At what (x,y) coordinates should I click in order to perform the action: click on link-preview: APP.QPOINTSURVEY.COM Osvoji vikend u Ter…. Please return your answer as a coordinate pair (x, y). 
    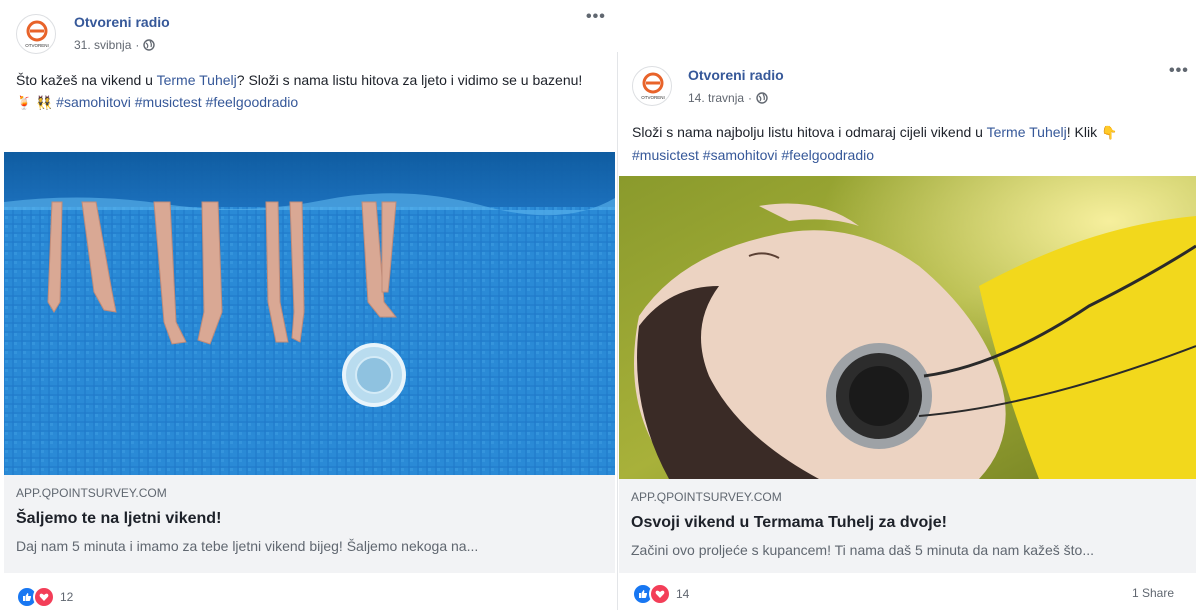
    Looking at the image, I should click on (907, 526).